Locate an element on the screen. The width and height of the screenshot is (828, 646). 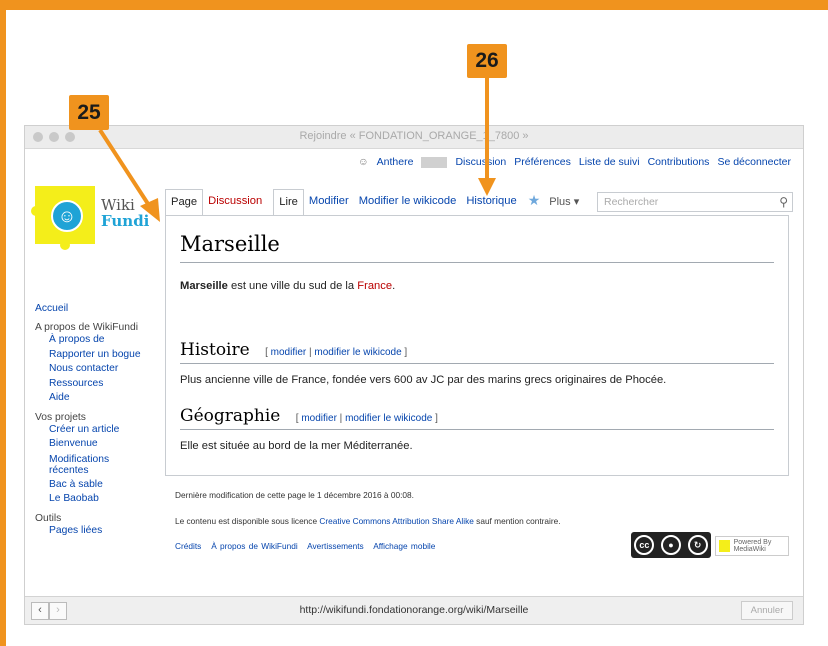
tab-edit-source: Modifier le wikicode is located at coordinates (408, 202).